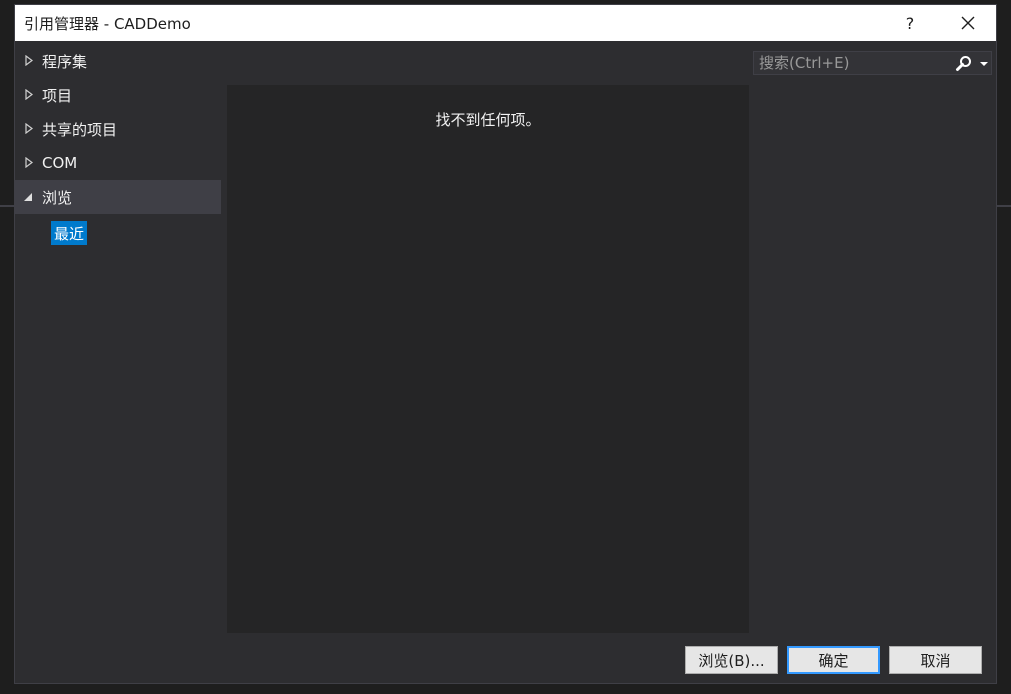 This screenshot has width=1011, height=694. Describe the element at coordinates (80, 129) in the screenshot. I see `sidebar-item-label: 共享的项目` at that location.